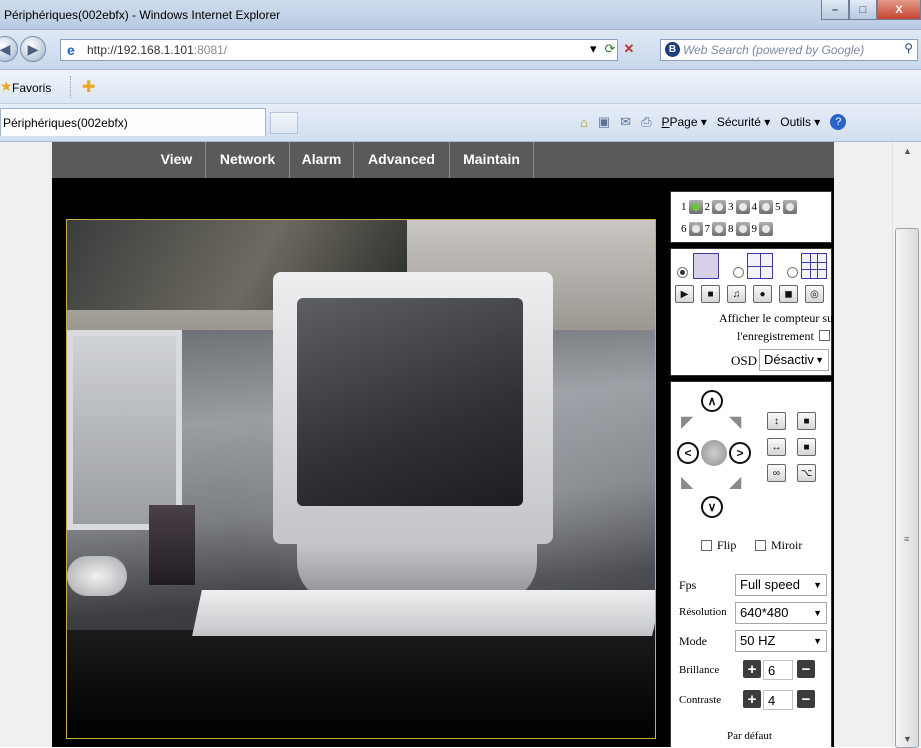  Describe the element at coordinates (743, 122) in the screenshot. I see `security-menu: Sécurité ▾` at that location.